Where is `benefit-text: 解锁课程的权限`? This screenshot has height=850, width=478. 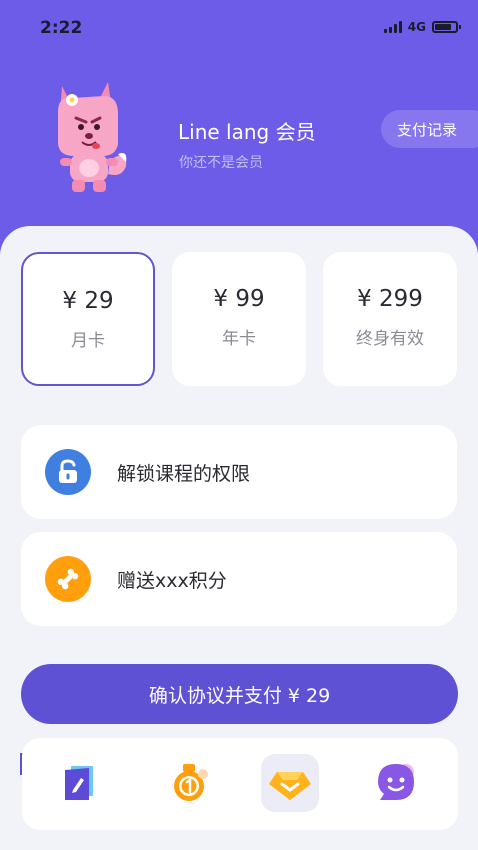
benefit-text: 解锁课程的权限 is located at coordinates (184, 474).